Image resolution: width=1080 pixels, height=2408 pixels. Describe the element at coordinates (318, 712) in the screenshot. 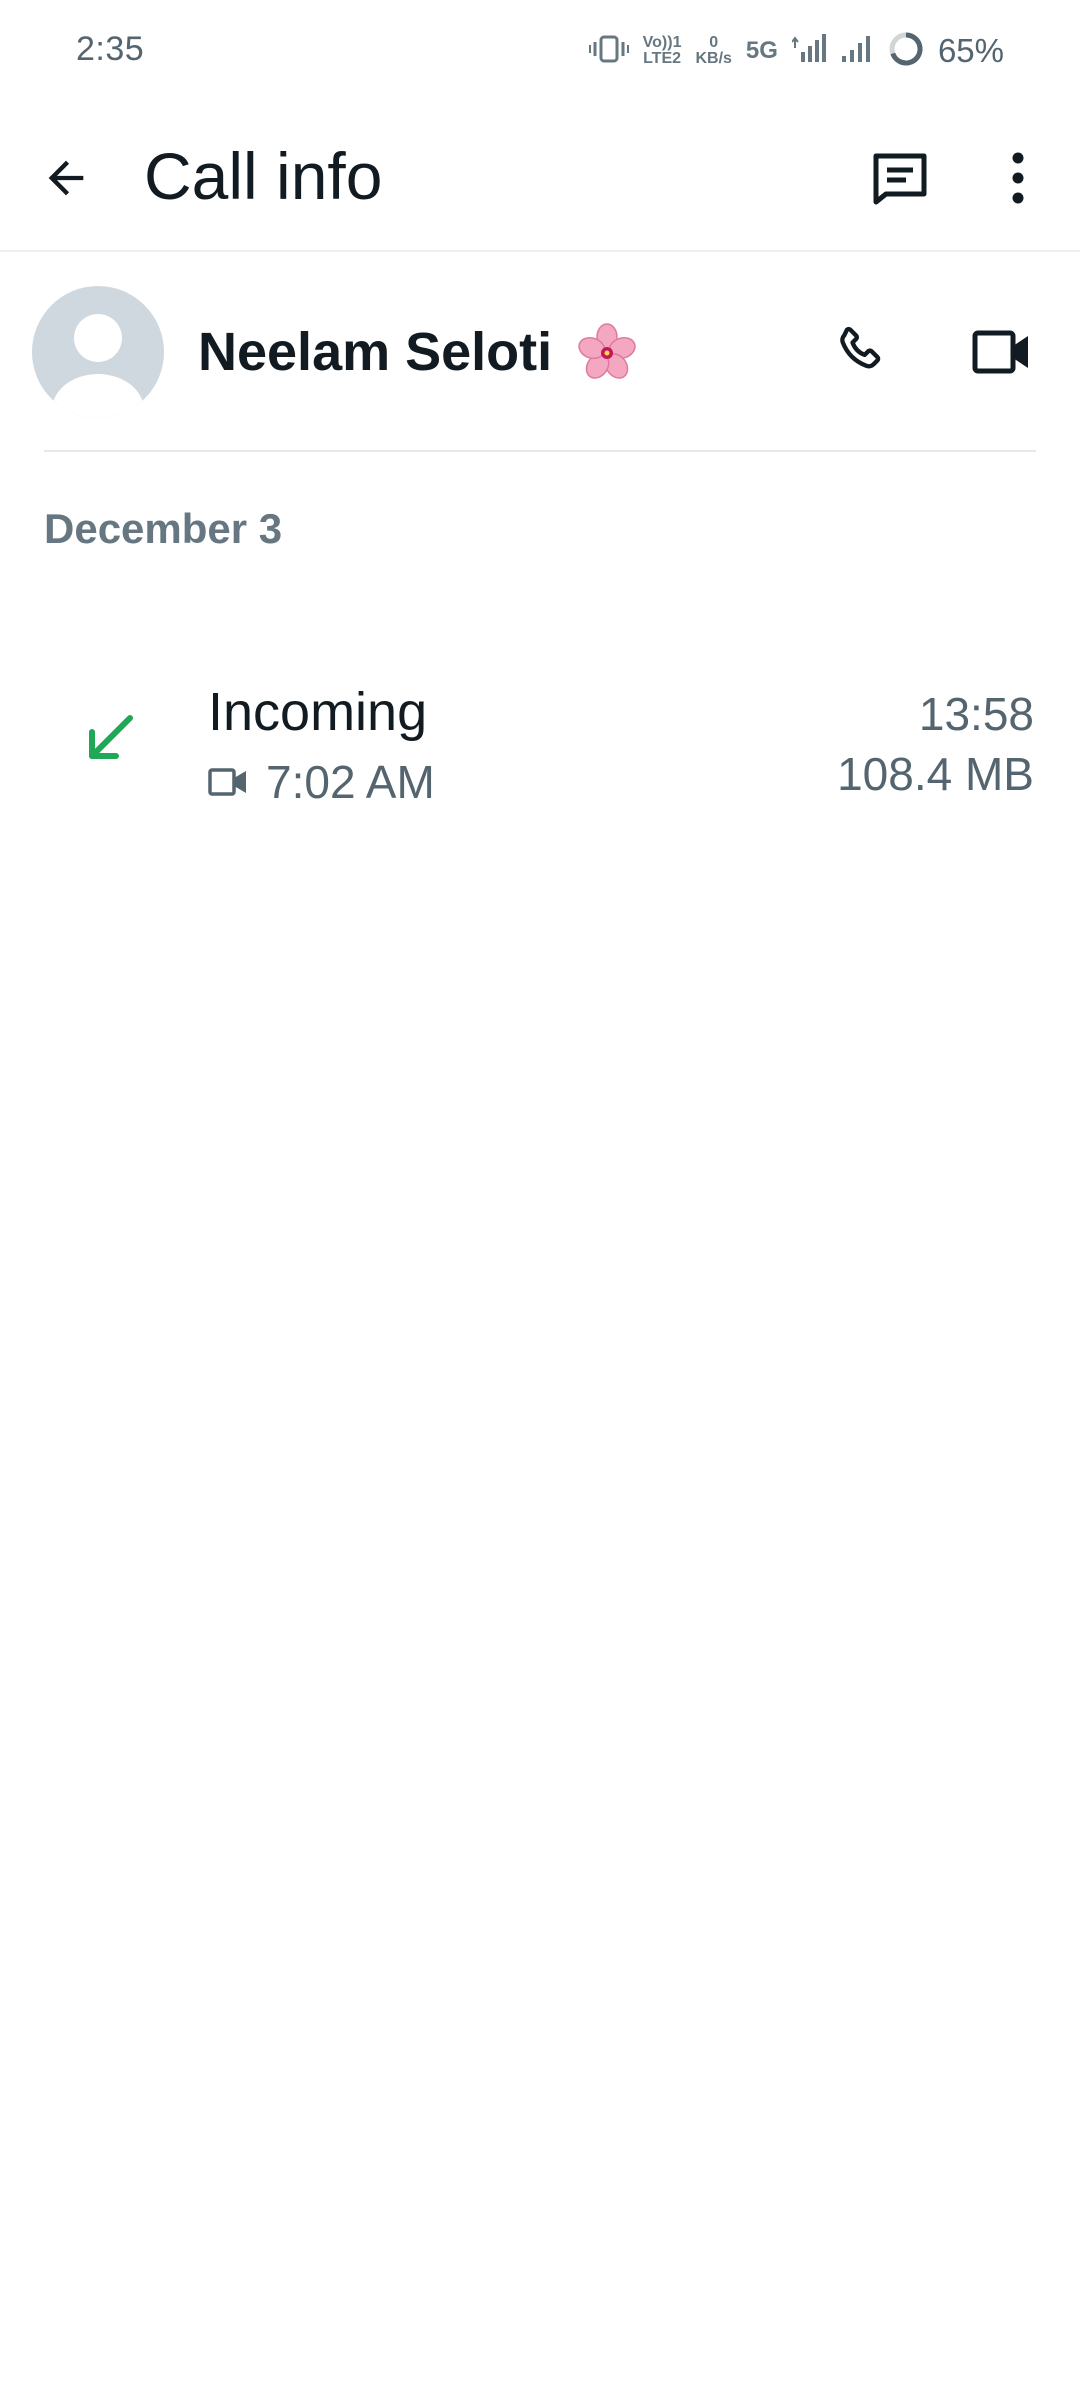

I see `call-direction: Incoming` at that location.